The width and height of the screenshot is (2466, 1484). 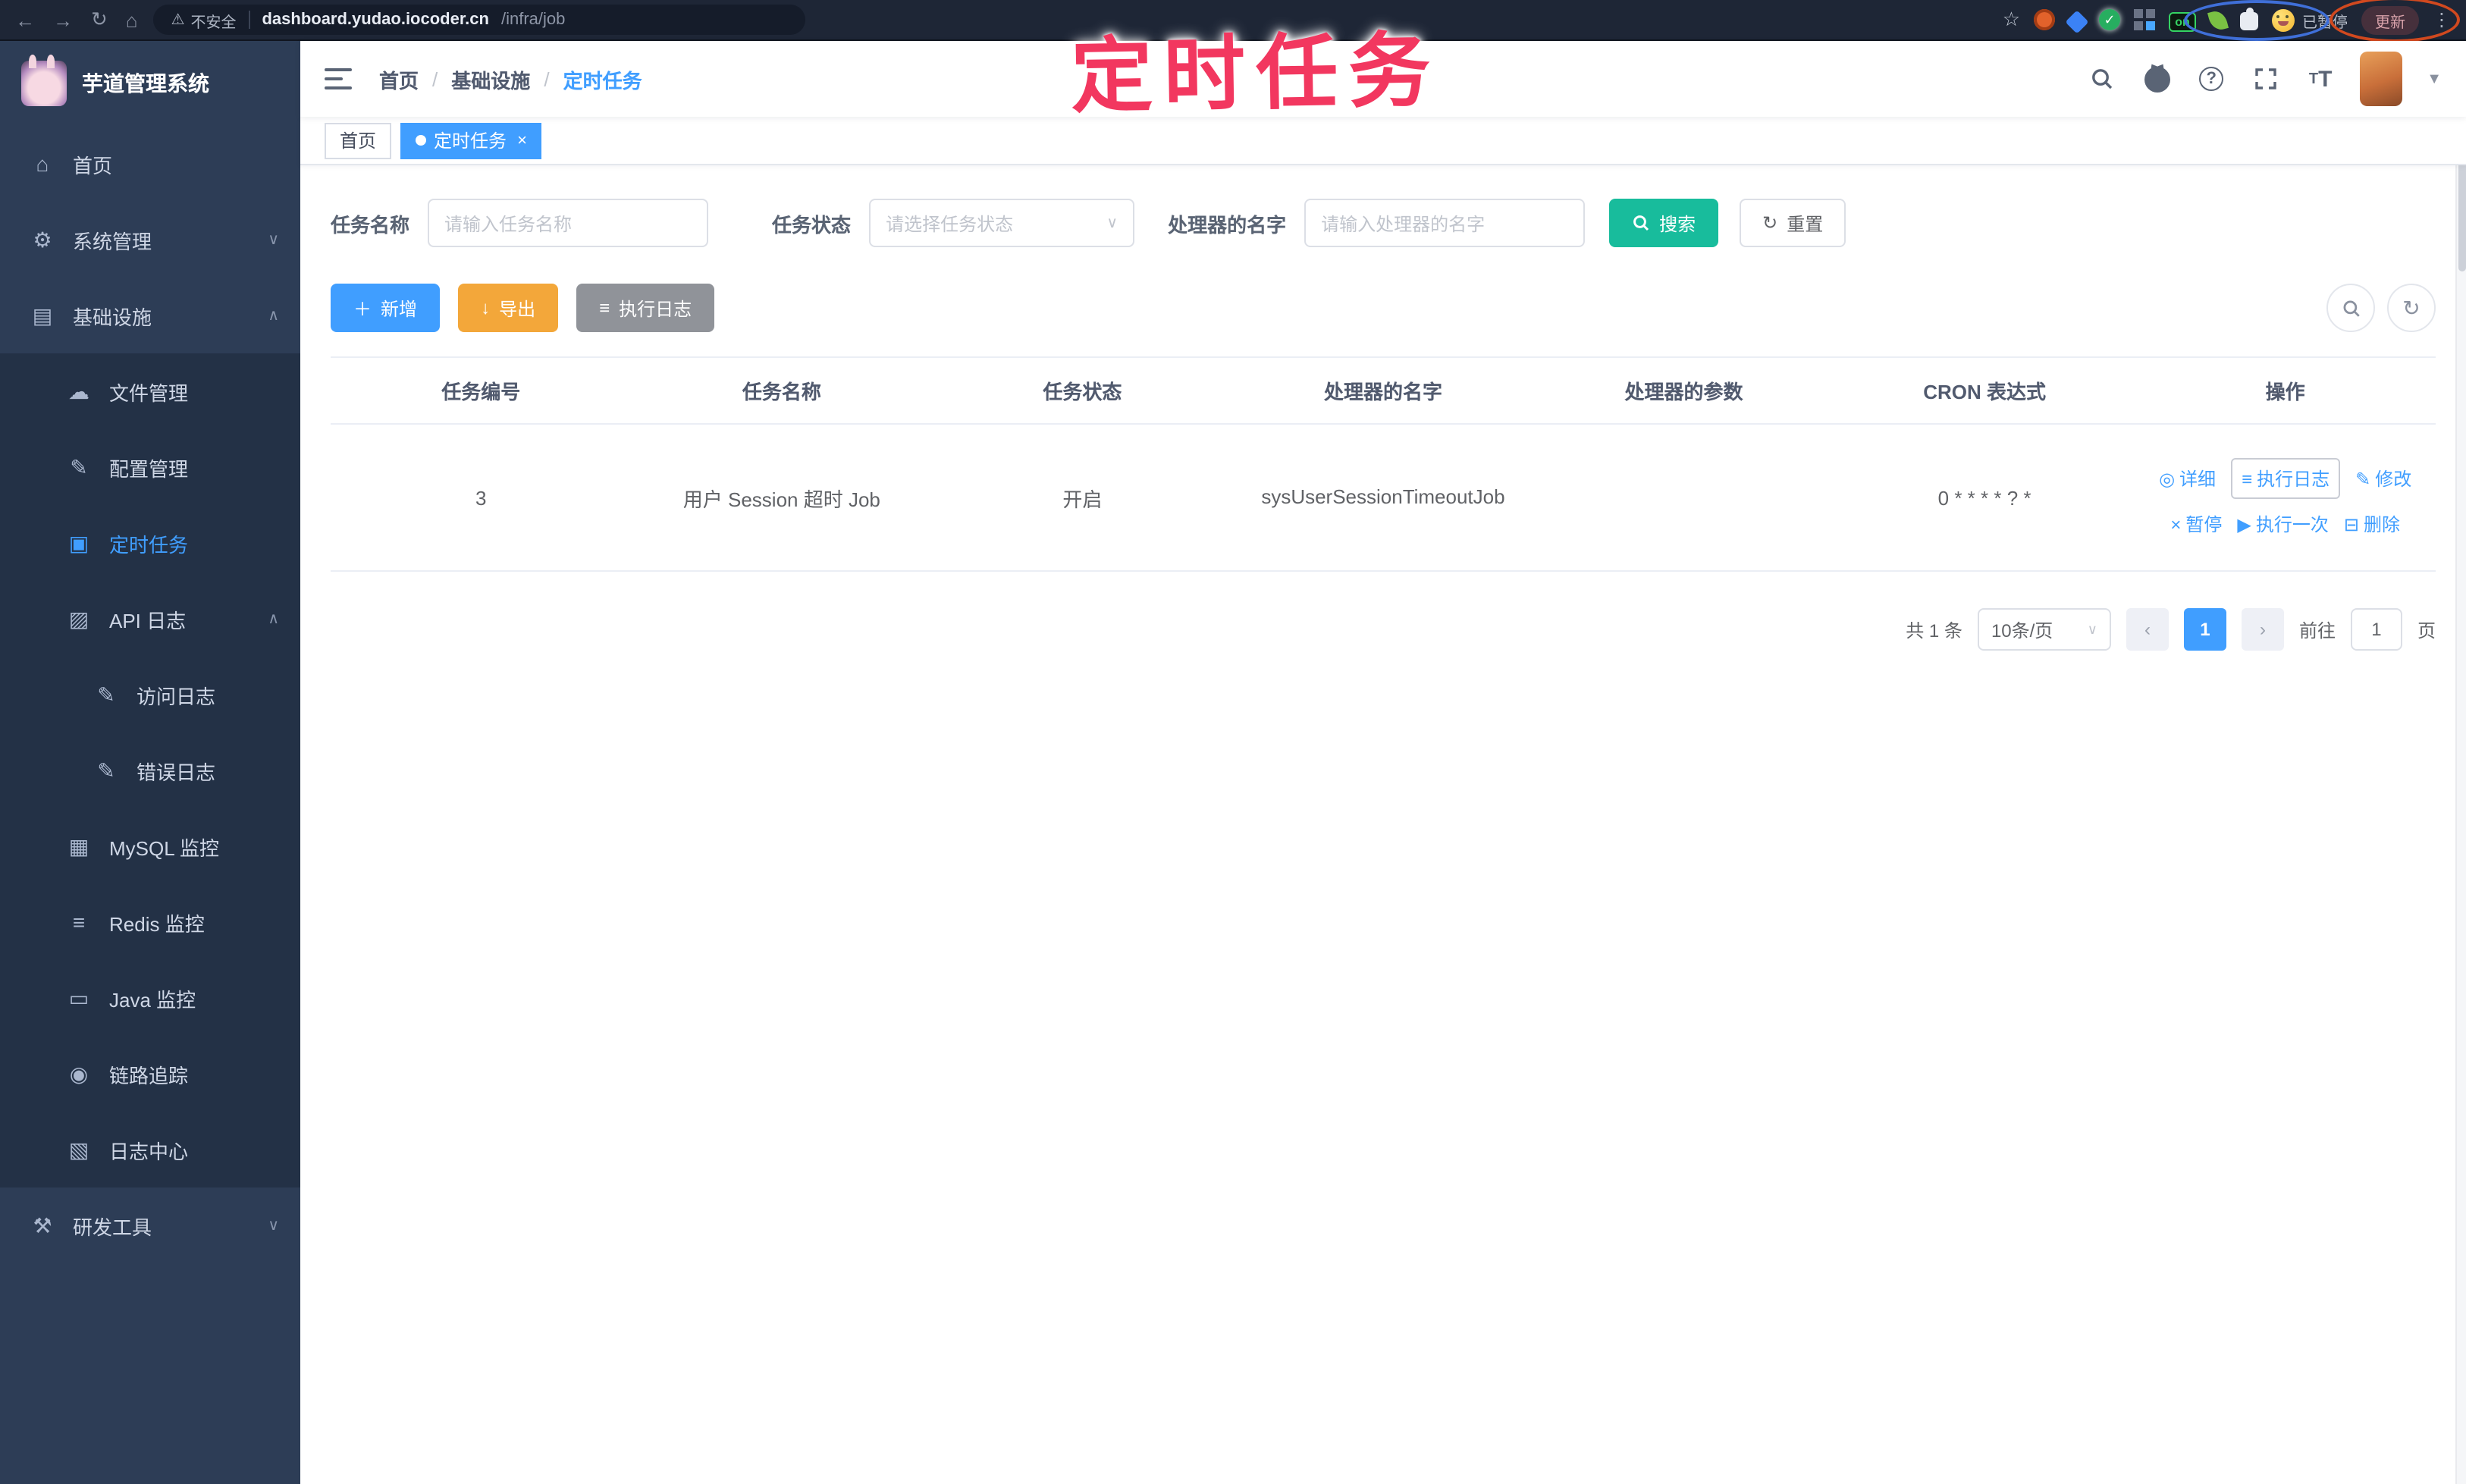 I want to click on search-icon, so click(x=2102, y=79).